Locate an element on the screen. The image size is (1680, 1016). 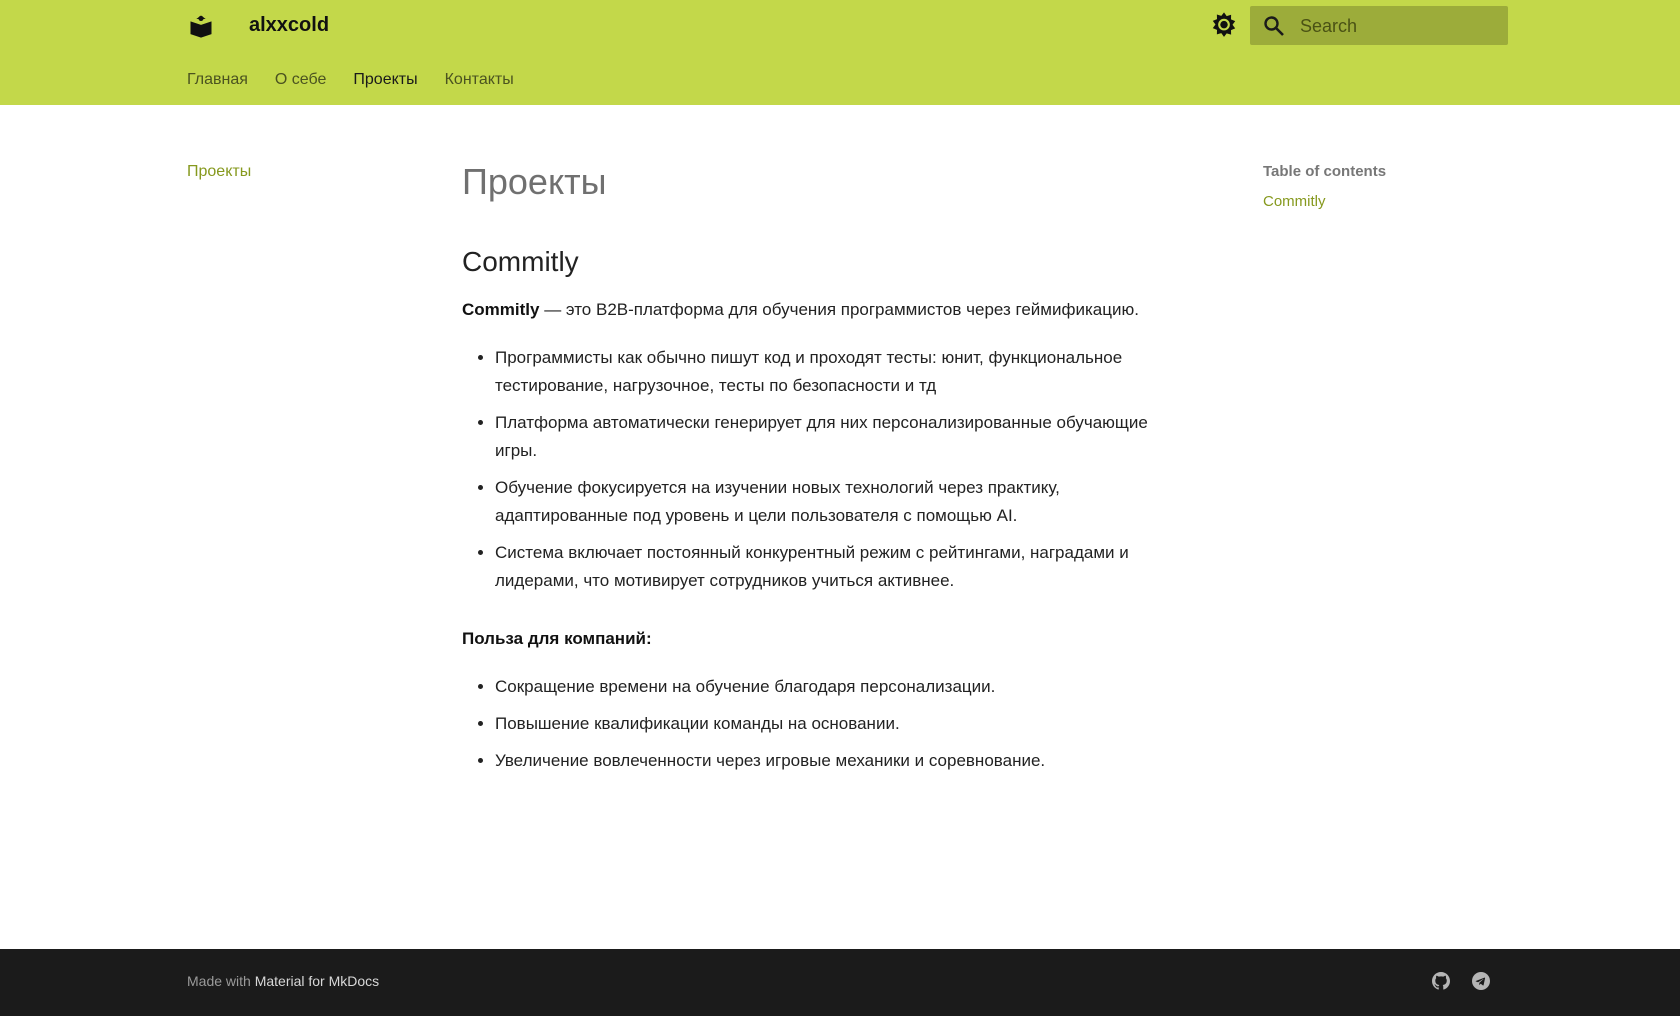
footer: Made with Material for MkDocs is located at coordinates (840, 982).